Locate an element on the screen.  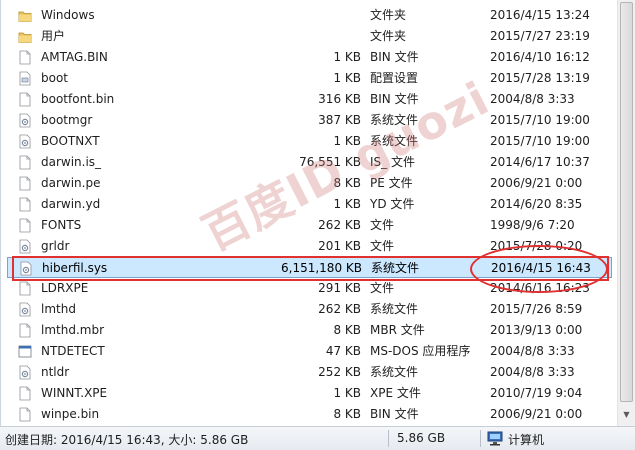
file-type: 文件 is located at coordinates (382, 225).